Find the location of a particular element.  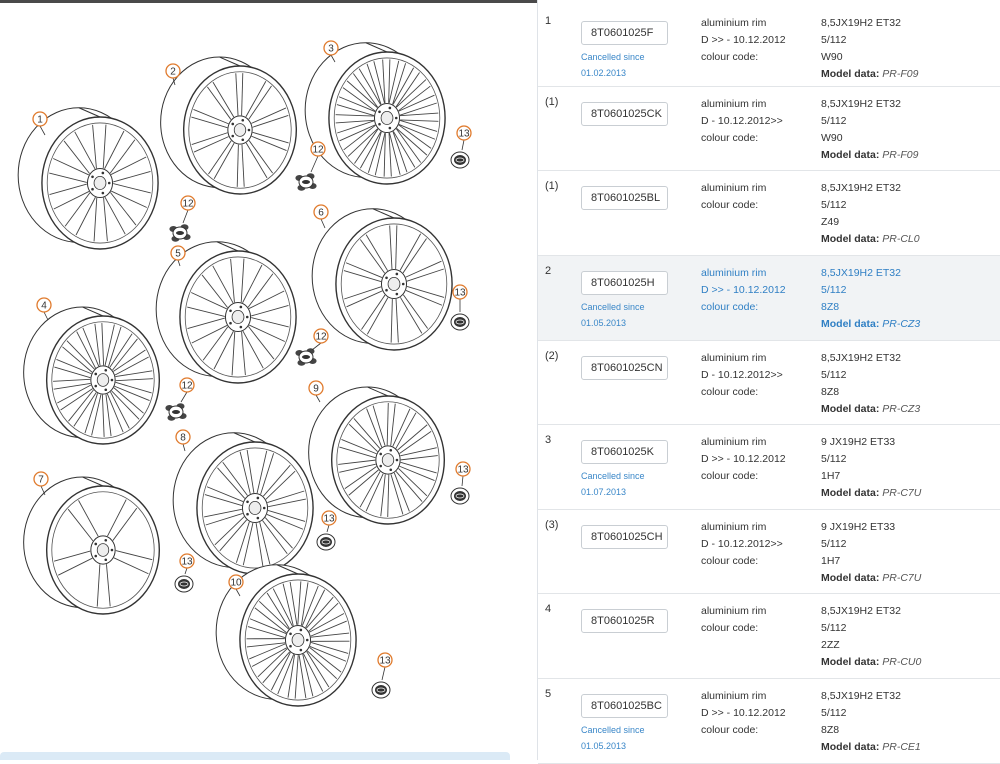

part-number-field: 8T0601025K is located at coordinates (624, 452).